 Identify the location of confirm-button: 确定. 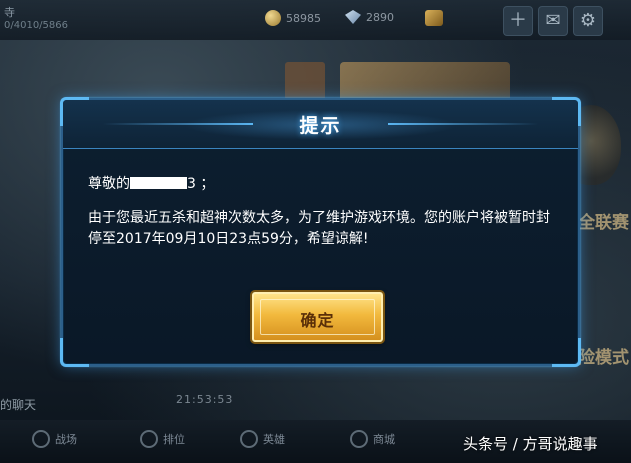
(317, 317).